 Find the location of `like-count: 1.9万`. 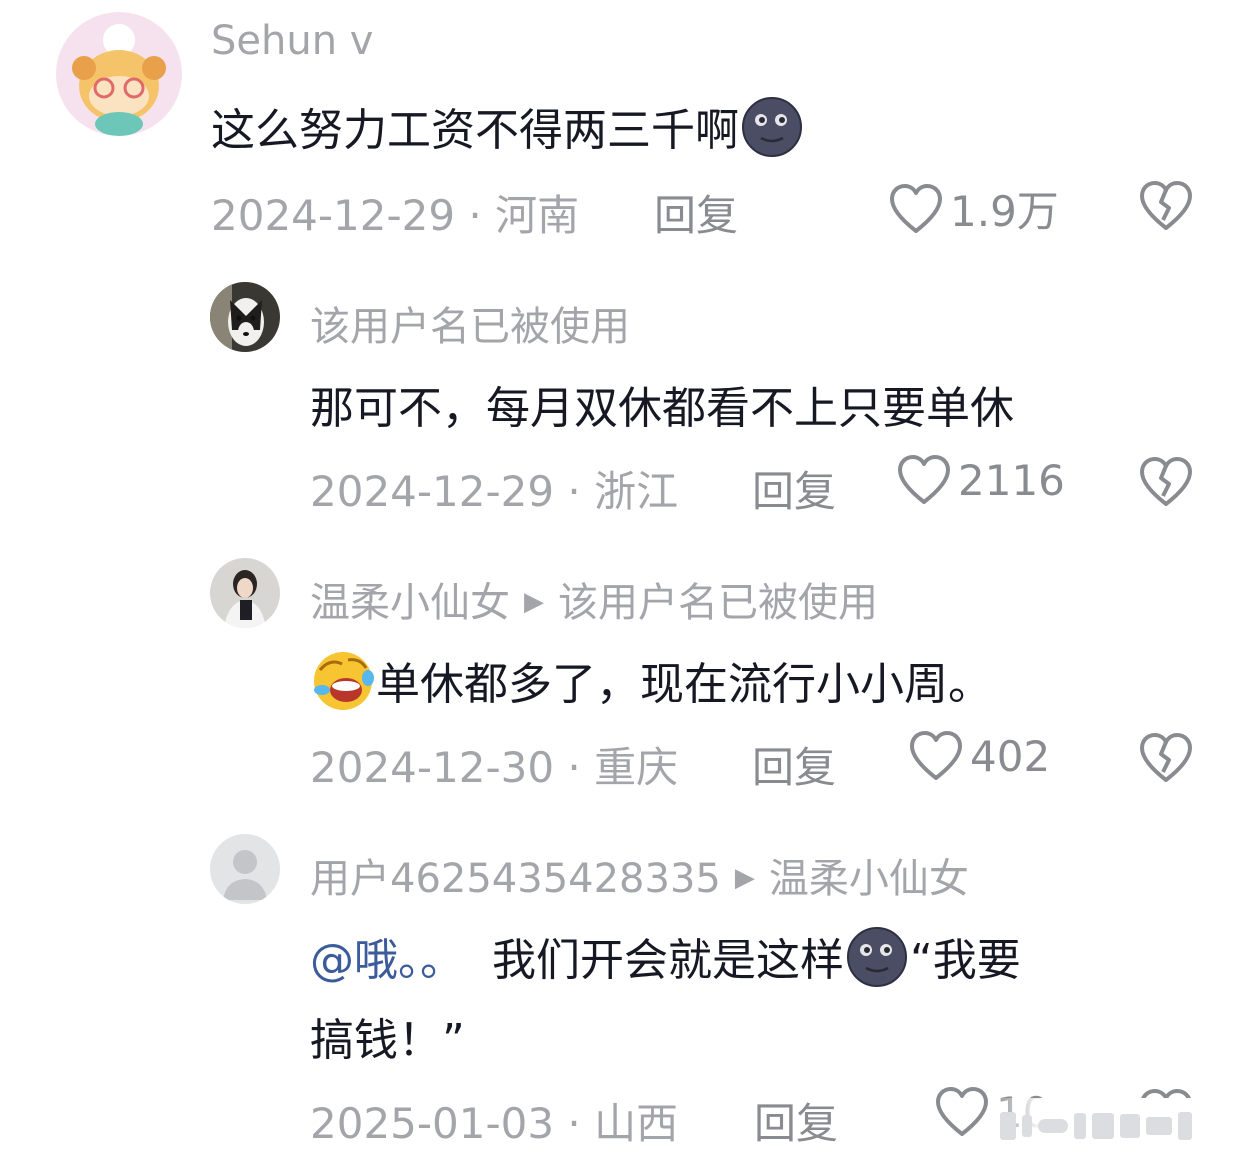

like-count: 1.9万 is located at coordinates (1004, 211).